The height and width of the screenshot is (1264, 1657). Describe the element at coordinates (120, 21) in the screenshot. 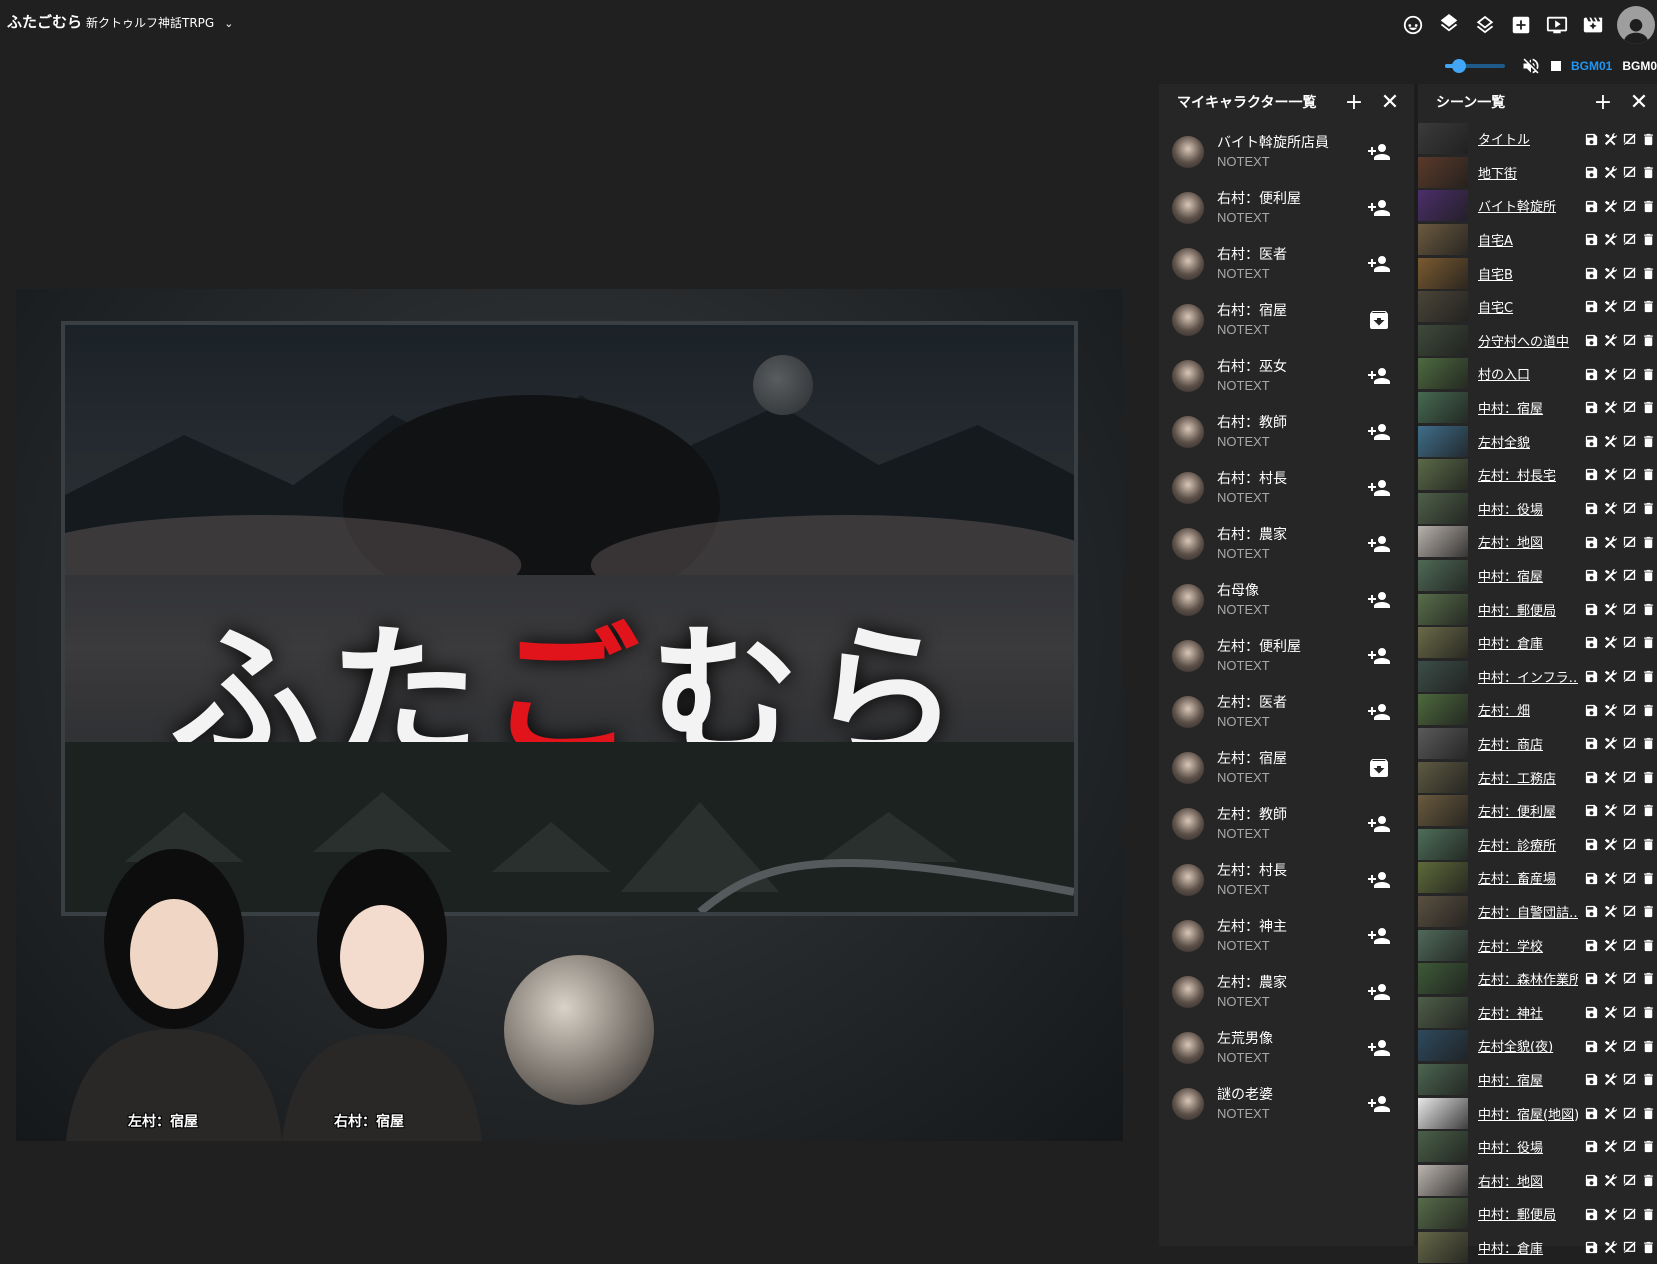

I see `room-title-menu: ふたごむら 新クトゥルフ神話TRPG ⌄` at that location.